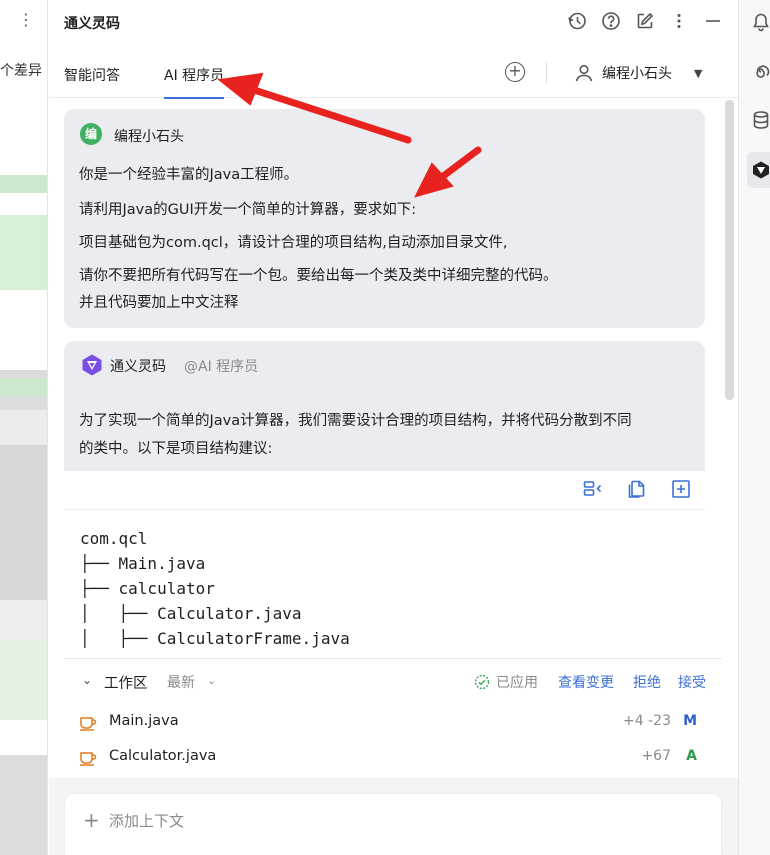 The height and width of the screenshot is (855, 770). I want to click on mode-tabs: 智能问答 AI 程序员 + 编程小石头 ▼, so click(393, 74).